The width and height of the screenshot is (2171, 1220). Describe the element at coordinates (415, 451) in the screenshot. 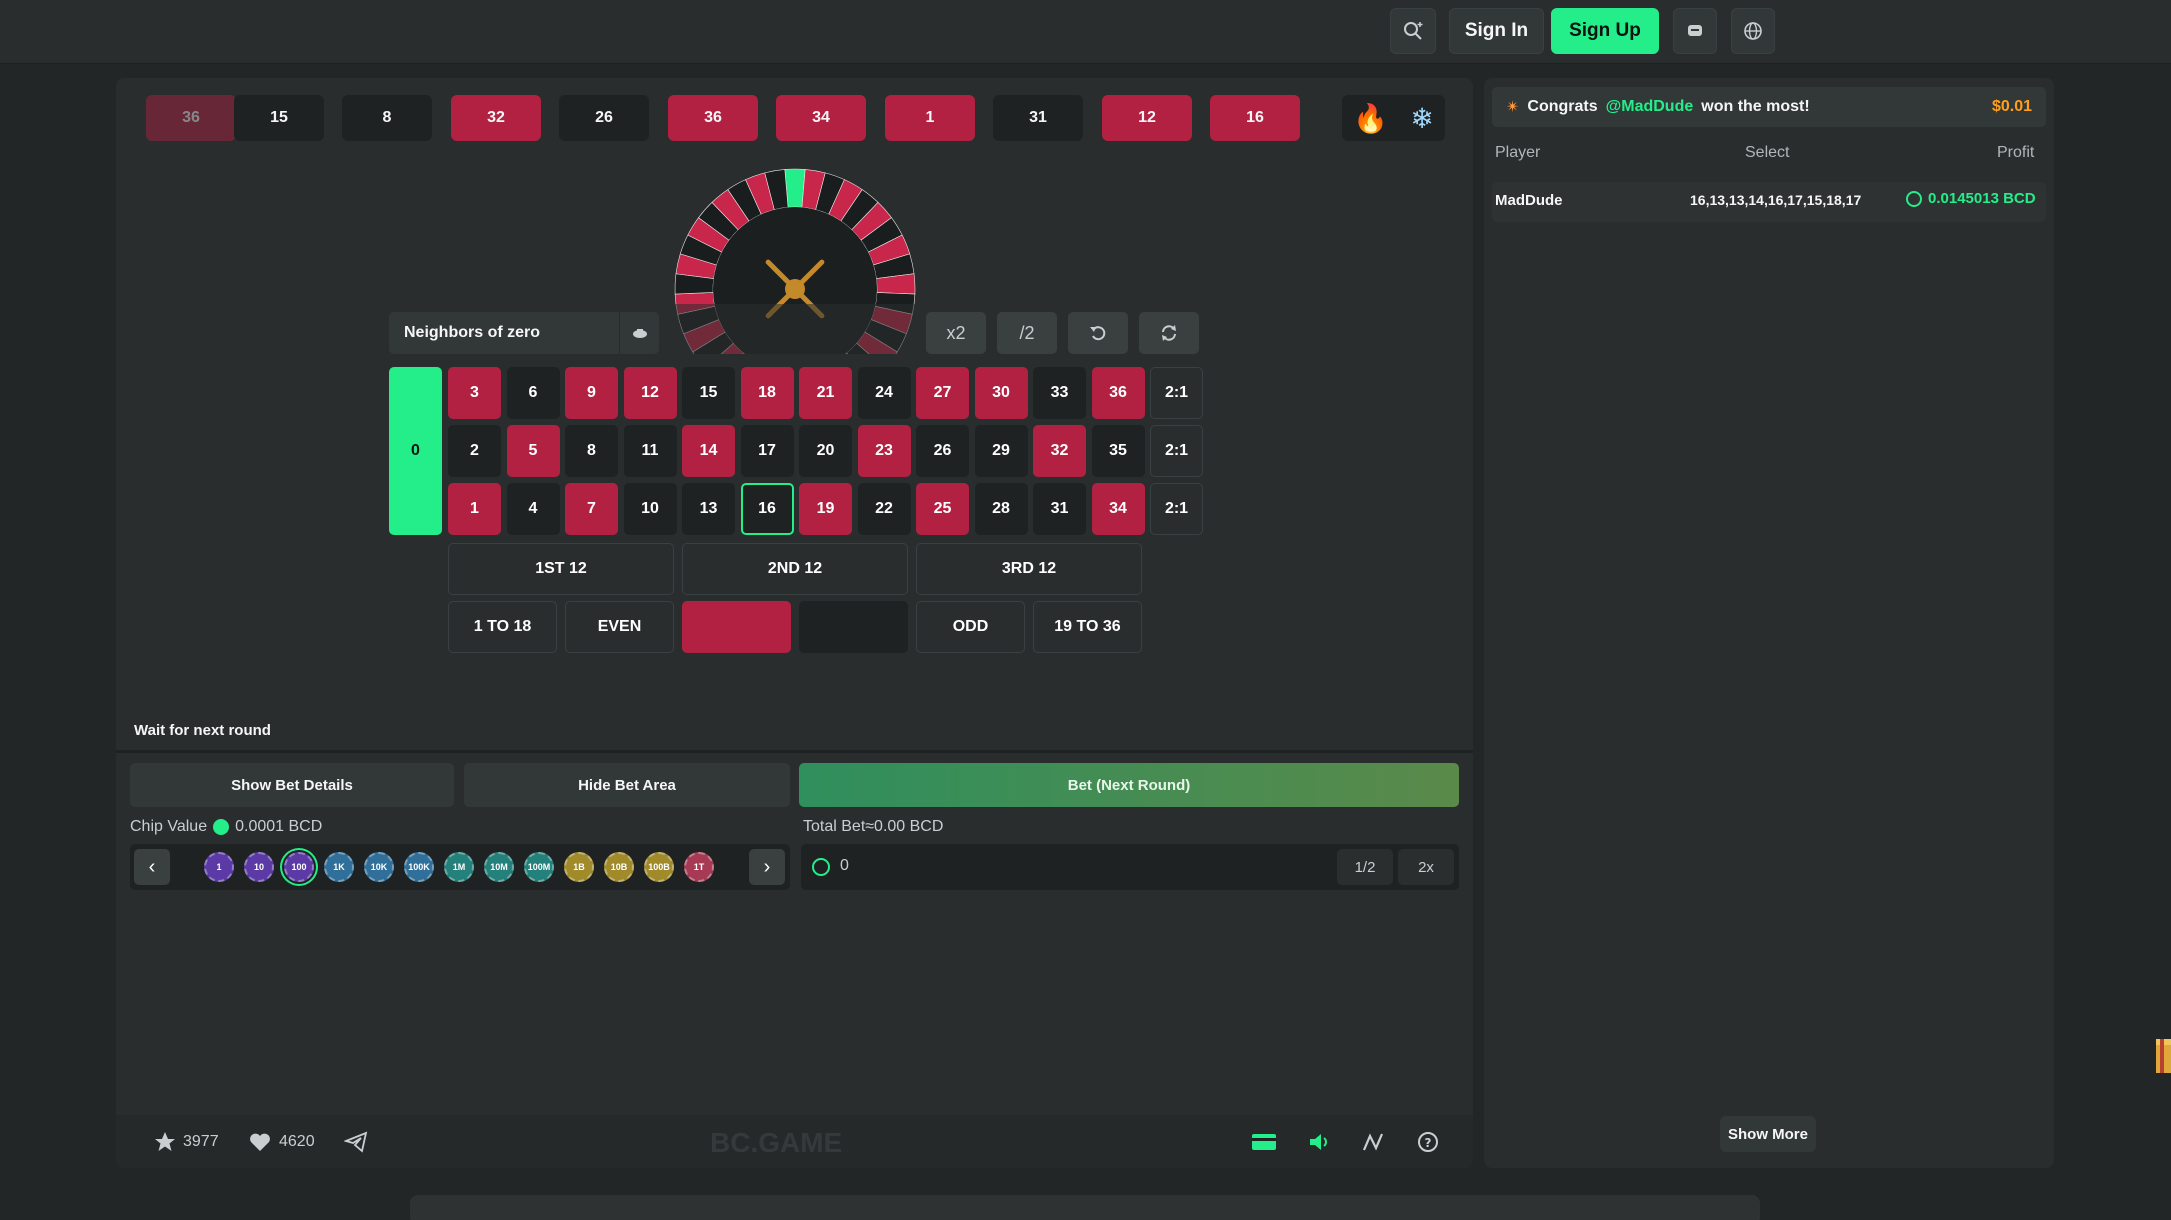

I see `zero-cell: 0` at that location.